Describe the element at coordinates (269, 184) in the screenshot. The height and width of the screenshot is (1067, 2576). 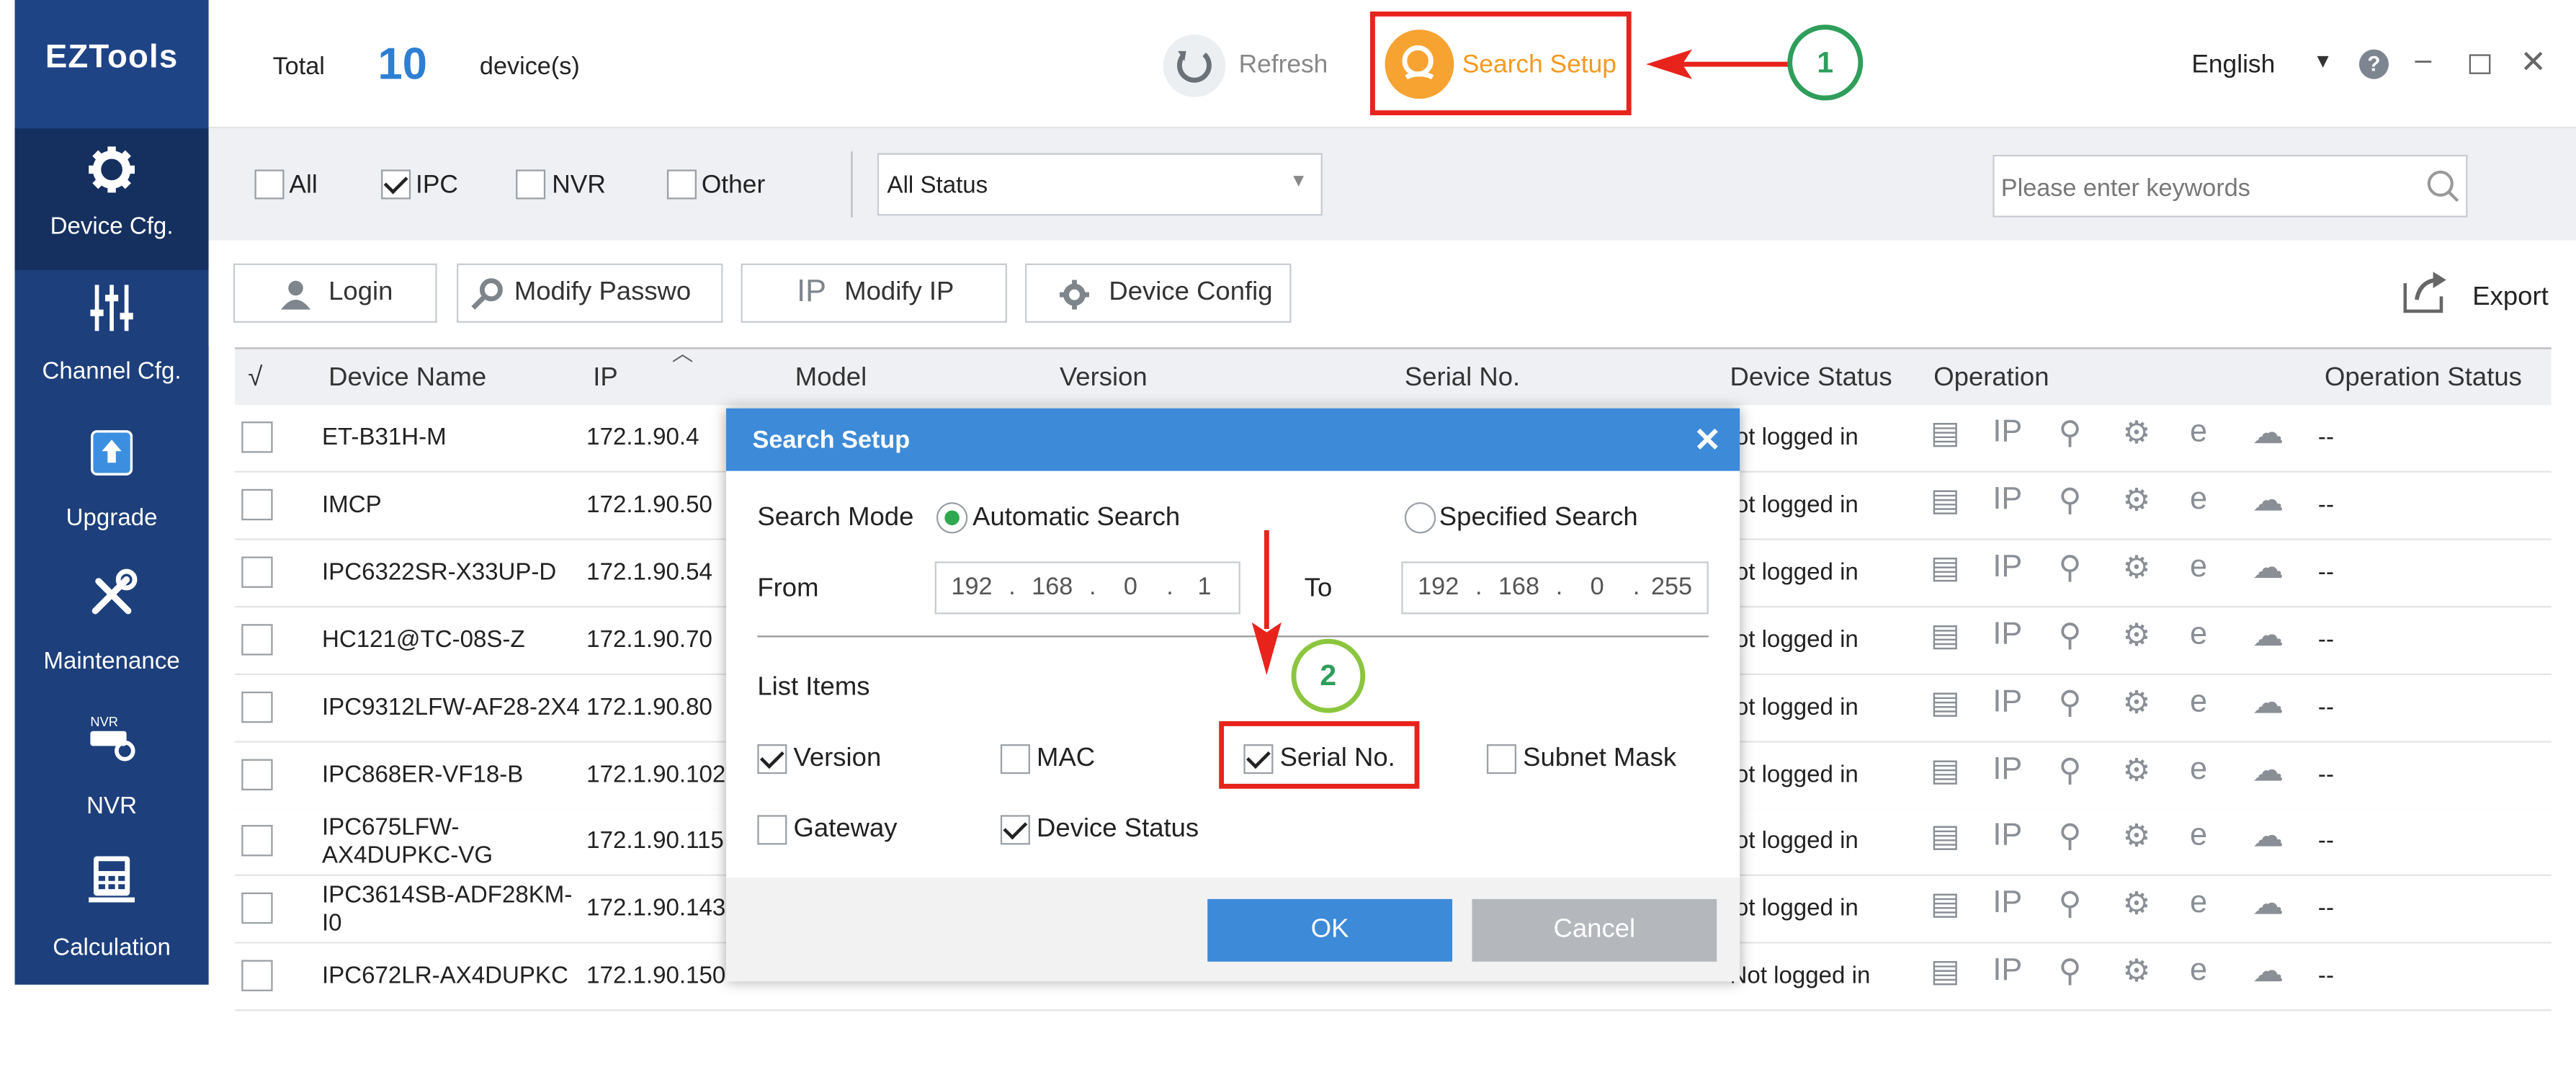
I see `filter-all-checkbox` at that location.